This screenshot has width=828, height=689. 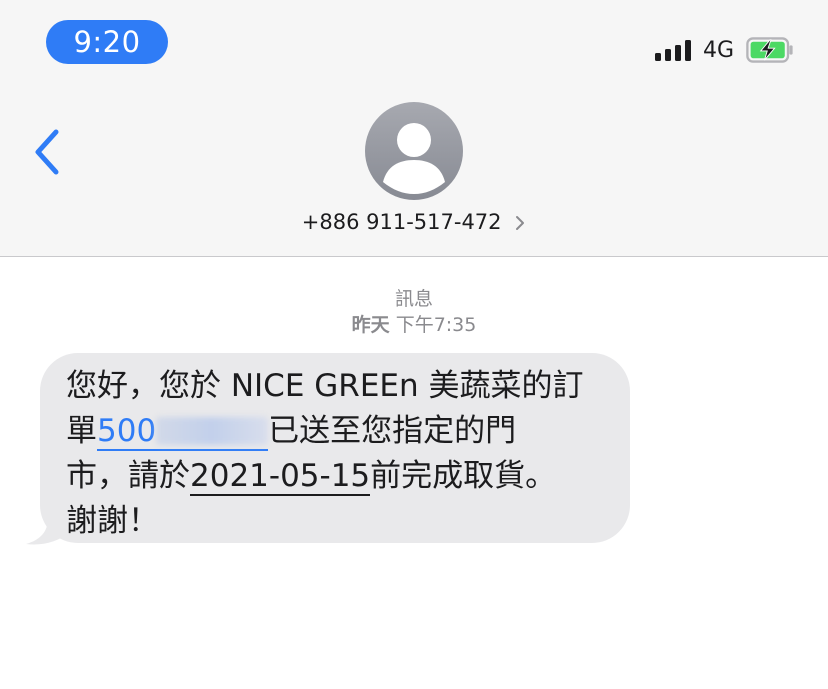 I want to click on message-line-4: 謝謝！, so click(x=112, y=521).